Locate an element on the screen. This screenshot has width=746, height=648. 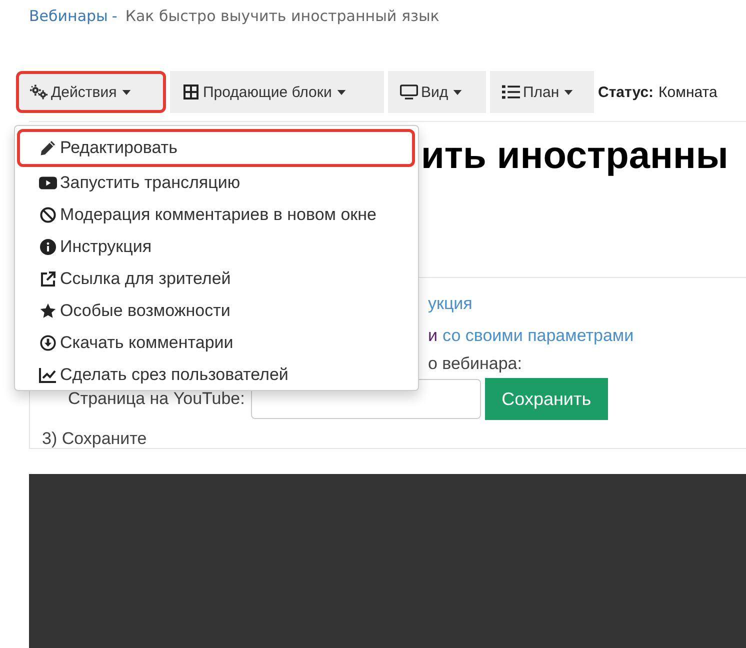
line-chart-icon is located at coordinates (48, 375).